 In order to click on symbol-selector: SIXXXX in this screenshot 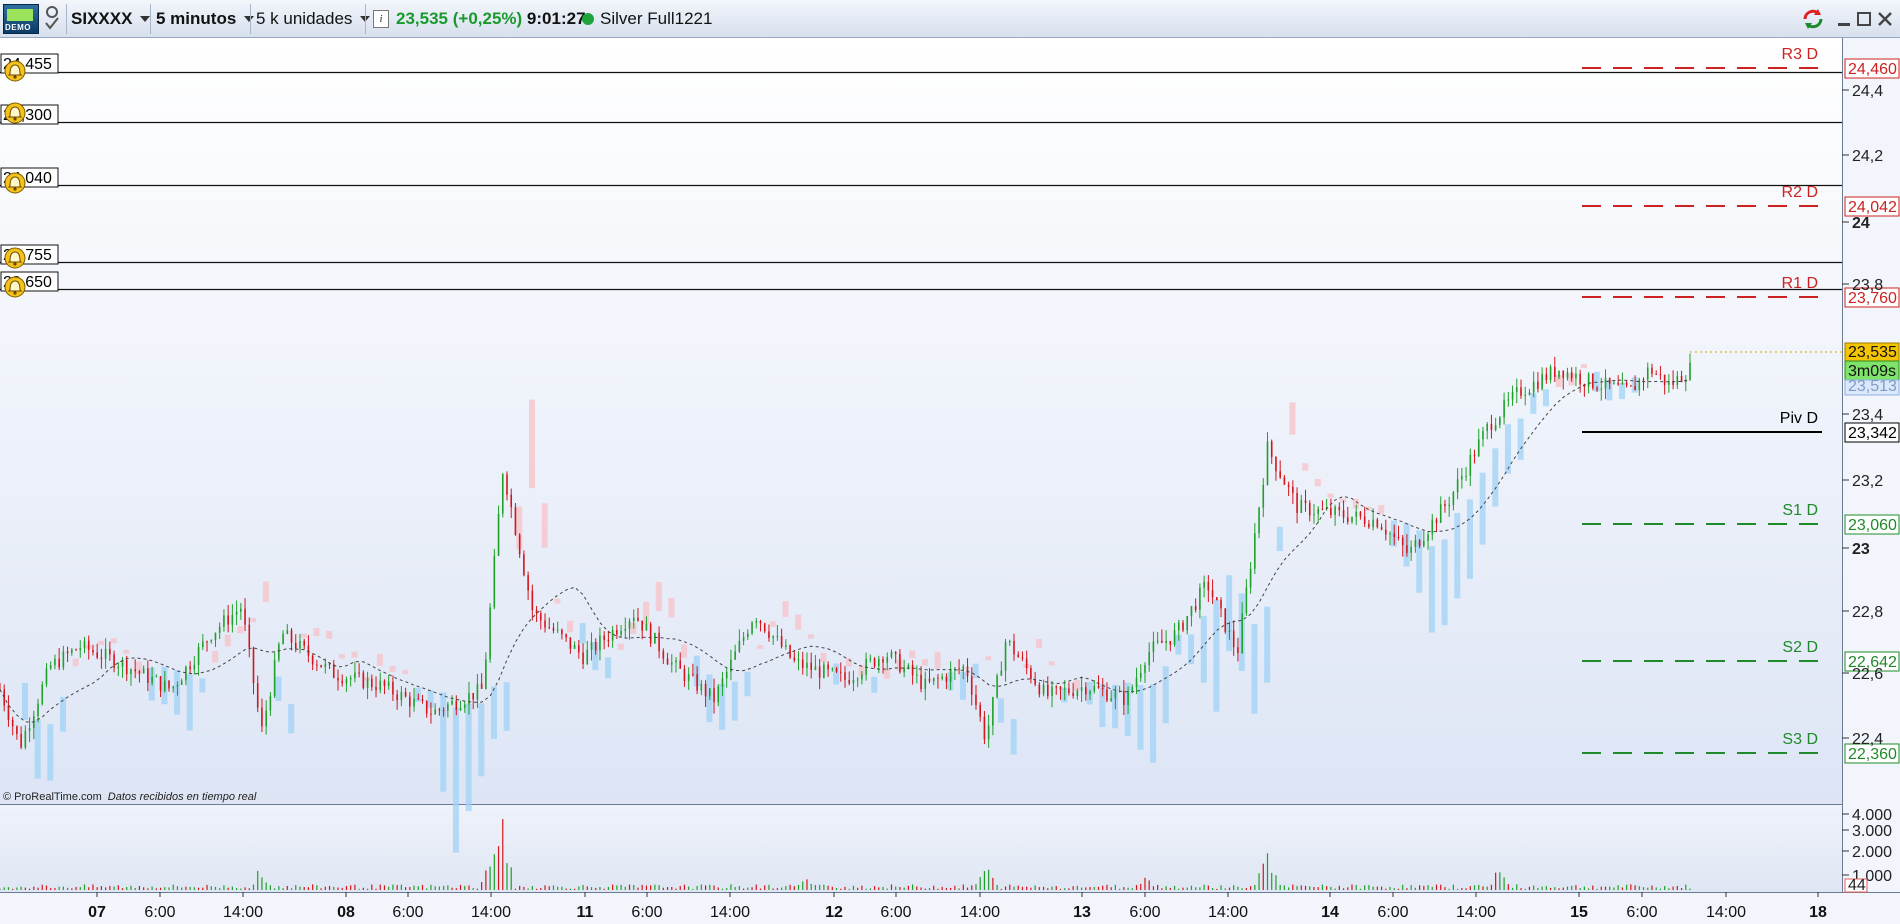, I will do `click(111, 19)`.